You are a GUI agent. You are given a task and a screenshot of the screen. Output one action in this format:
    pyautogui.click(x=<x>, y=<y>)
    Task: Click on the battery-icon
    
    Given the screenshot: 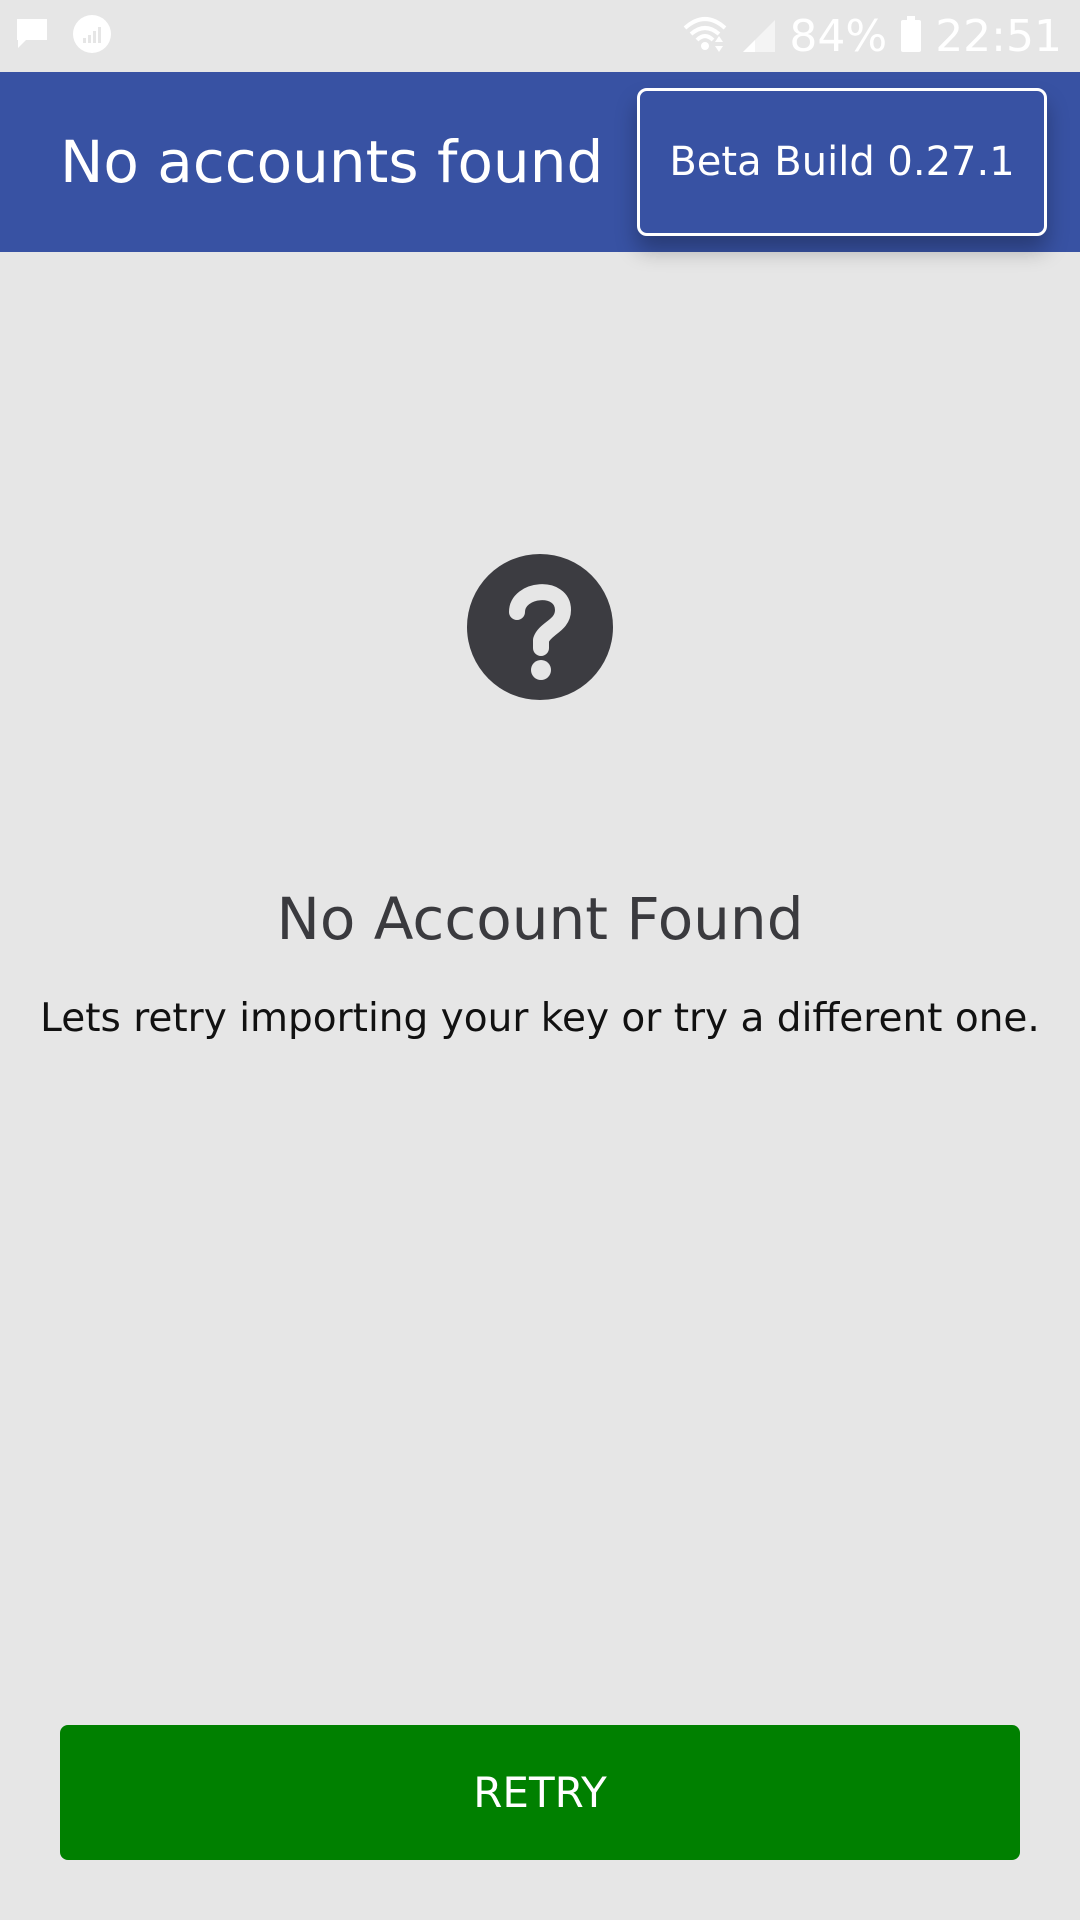 What is the action you would take?
    pyautogui.click(x=911, y=36)
    